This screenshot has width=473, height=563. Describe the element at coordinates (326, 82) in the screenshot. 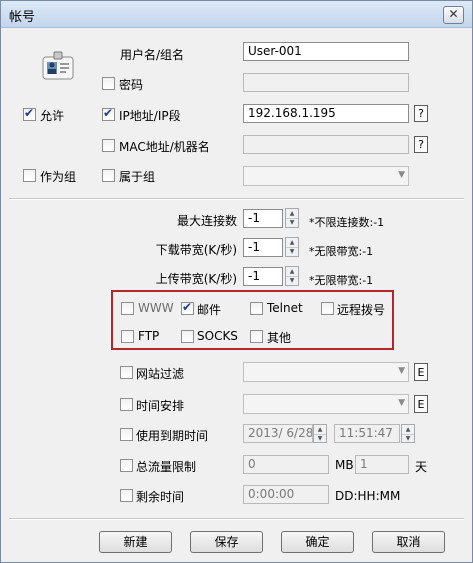

I see `password-input` at that location.